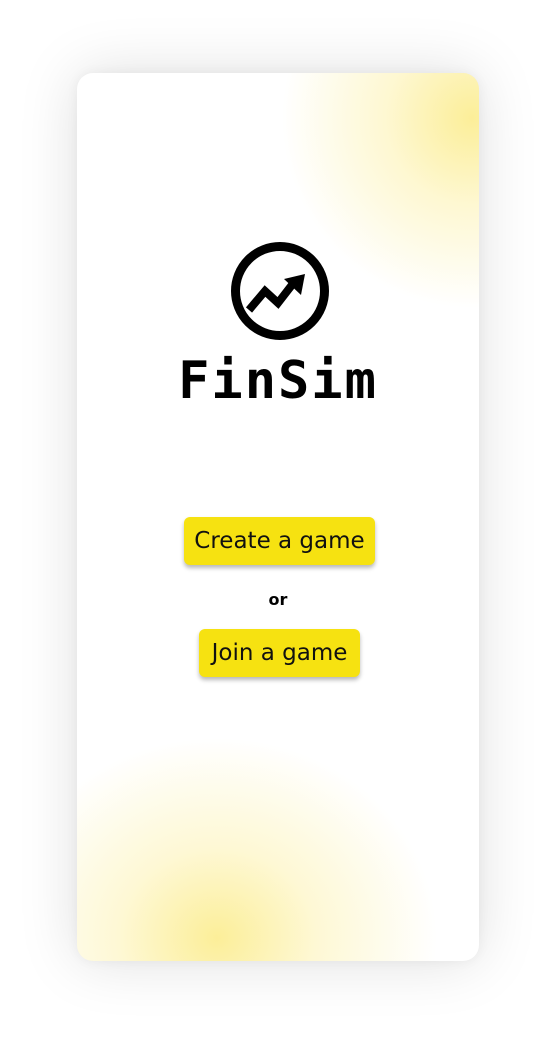 The height and width of the screenshot is (1043, 556). I want to click on create-game-button: Create a game, so click(279, 541).